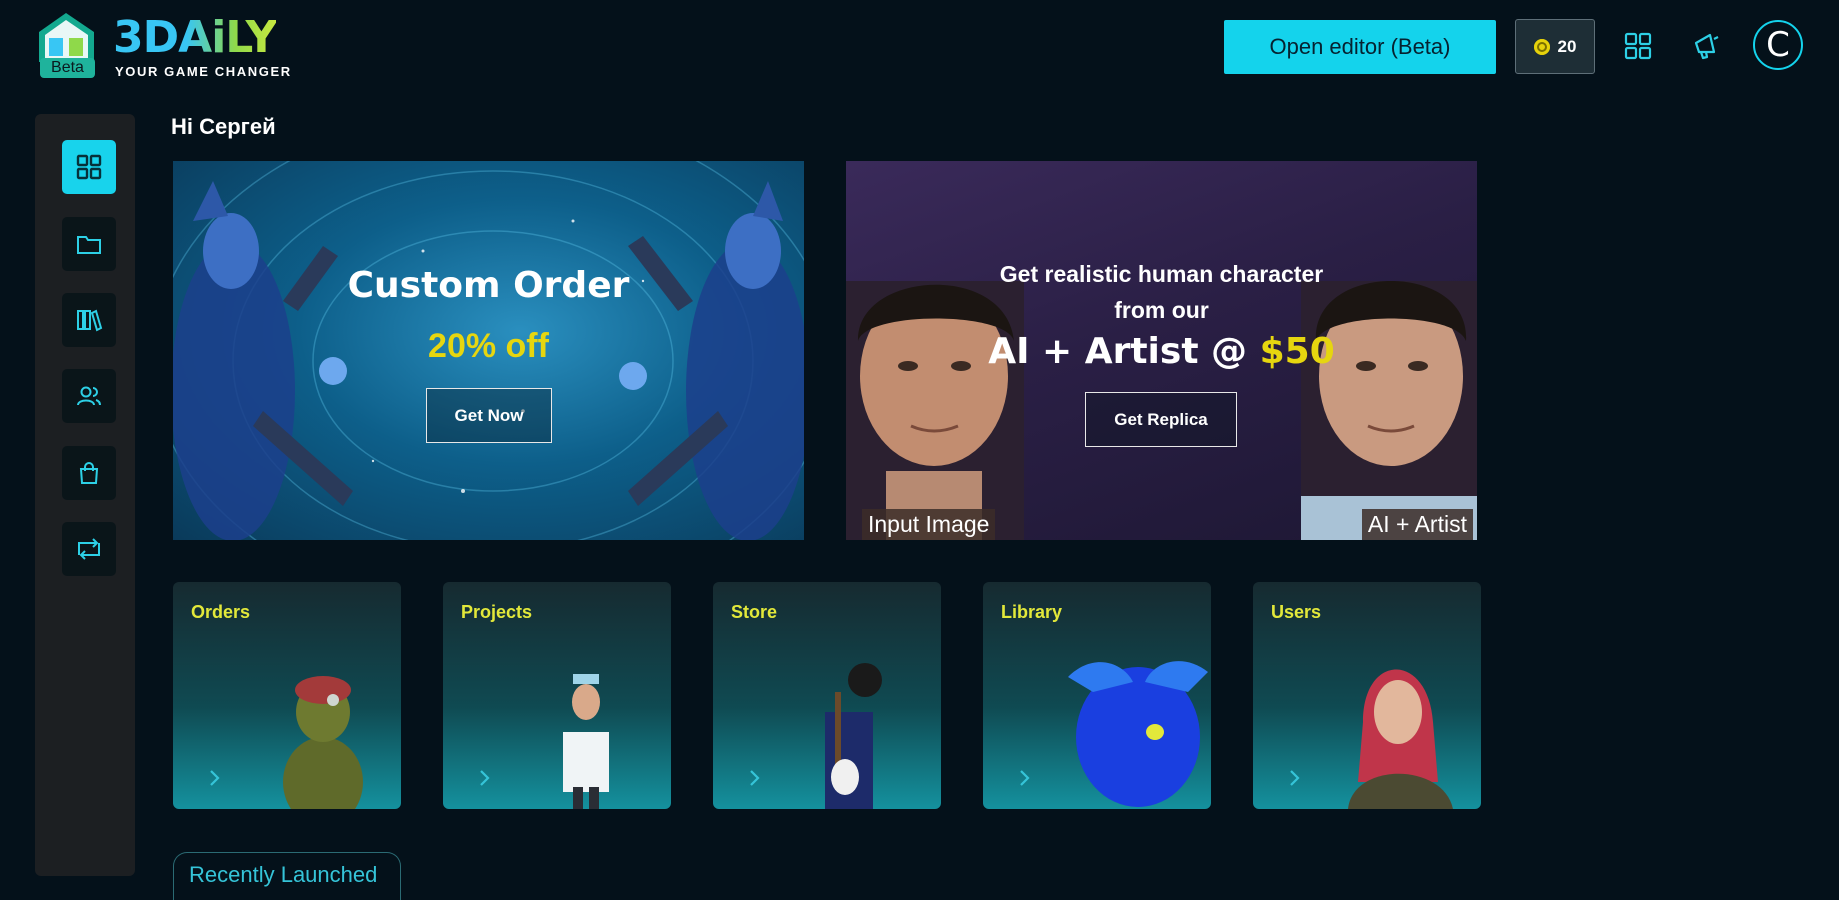 This screenshot has width=1839, height=900. Describe the element at coordinates (1541, 46) in the screenshot. I see `coin-icon` at that location.